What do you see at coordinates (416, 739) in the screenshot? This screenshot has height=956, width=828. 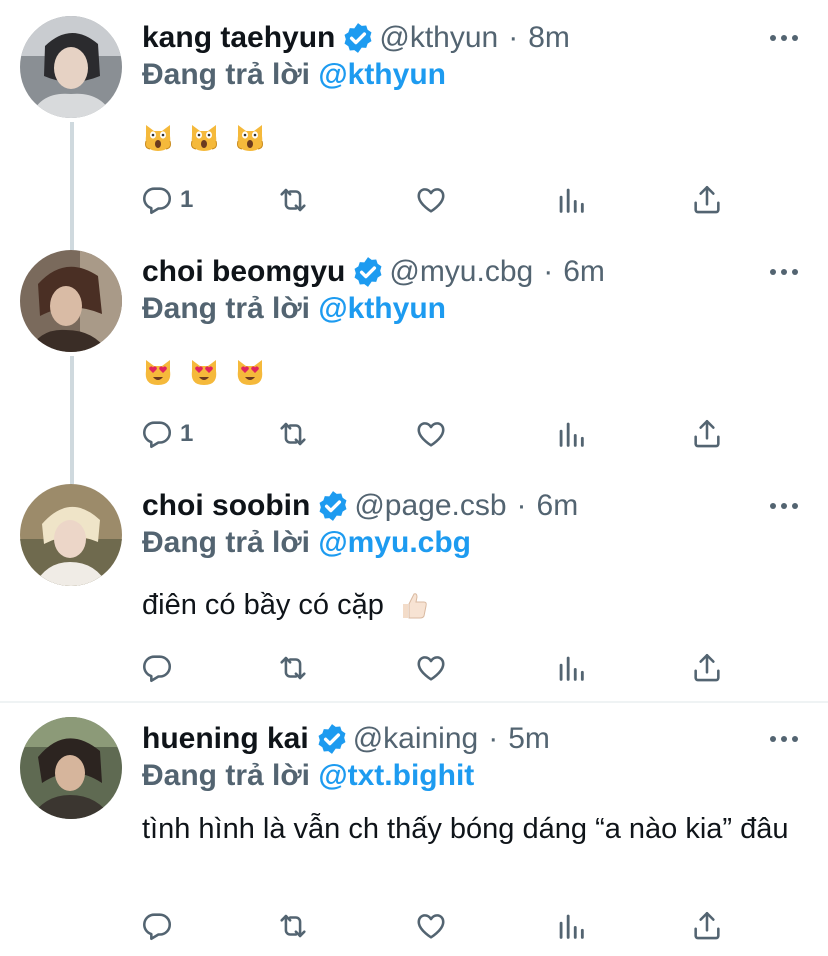 I see `user-handle: @kaining` at bounding box center [416, 739].